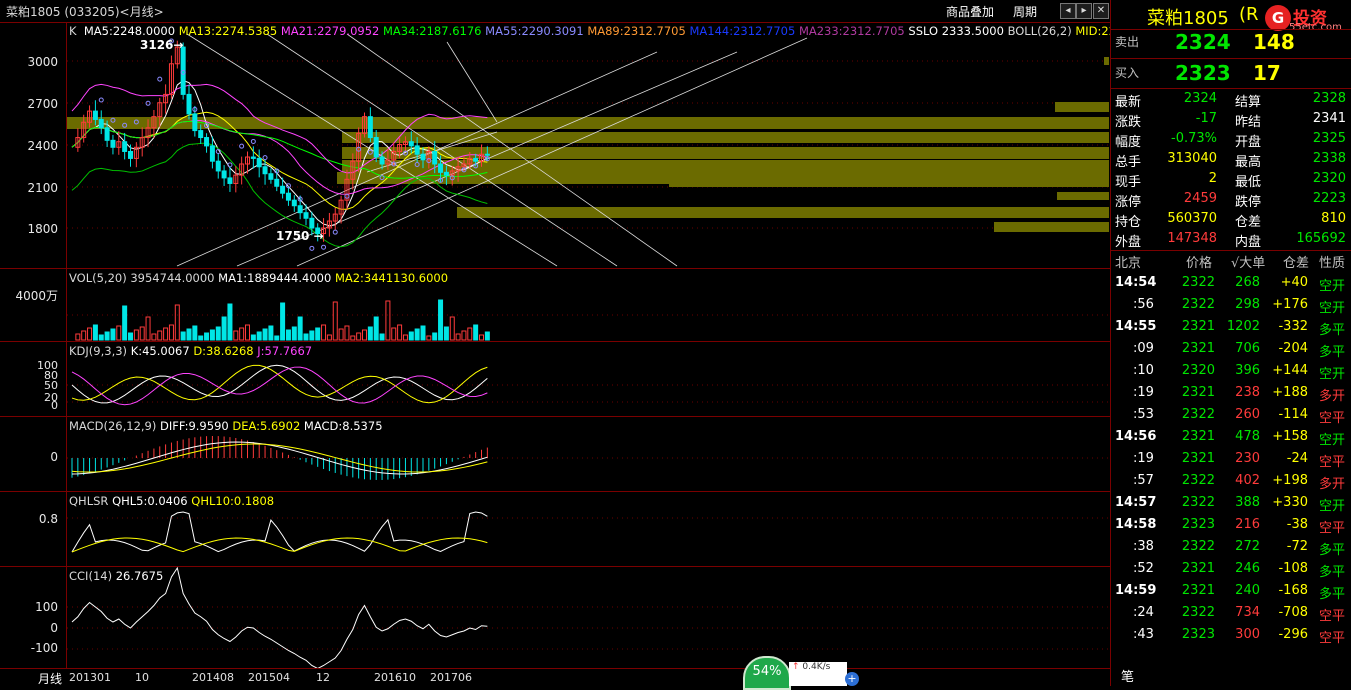 The width and height of the screenshot is (1351, 690). Describe the element at coordinates (1143, 370) in the screenshot. I see `tick-time: :10` at that location.